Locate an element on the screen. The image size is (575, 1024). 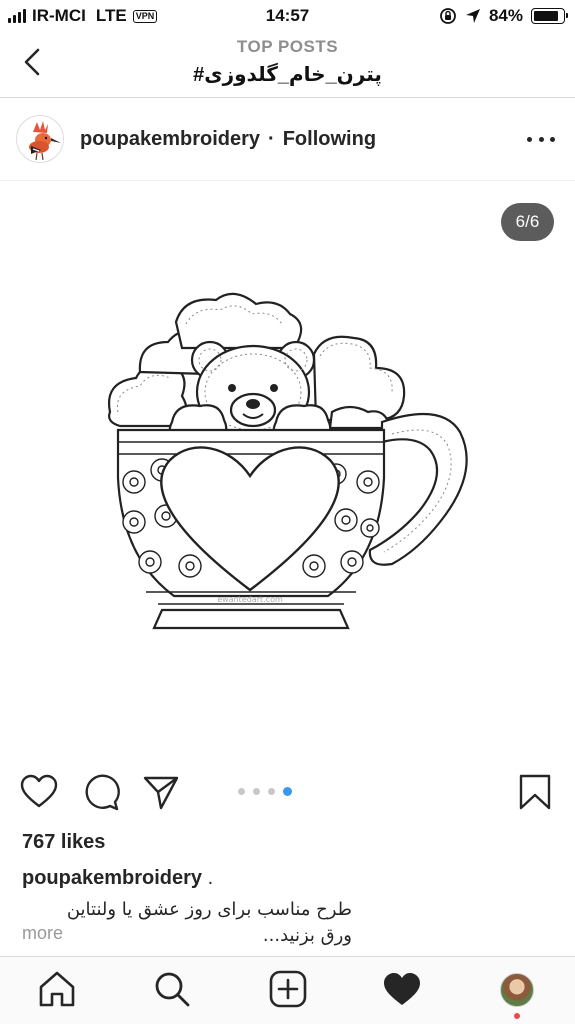
battery-percent: 84% is located at coordinates (505, 15).